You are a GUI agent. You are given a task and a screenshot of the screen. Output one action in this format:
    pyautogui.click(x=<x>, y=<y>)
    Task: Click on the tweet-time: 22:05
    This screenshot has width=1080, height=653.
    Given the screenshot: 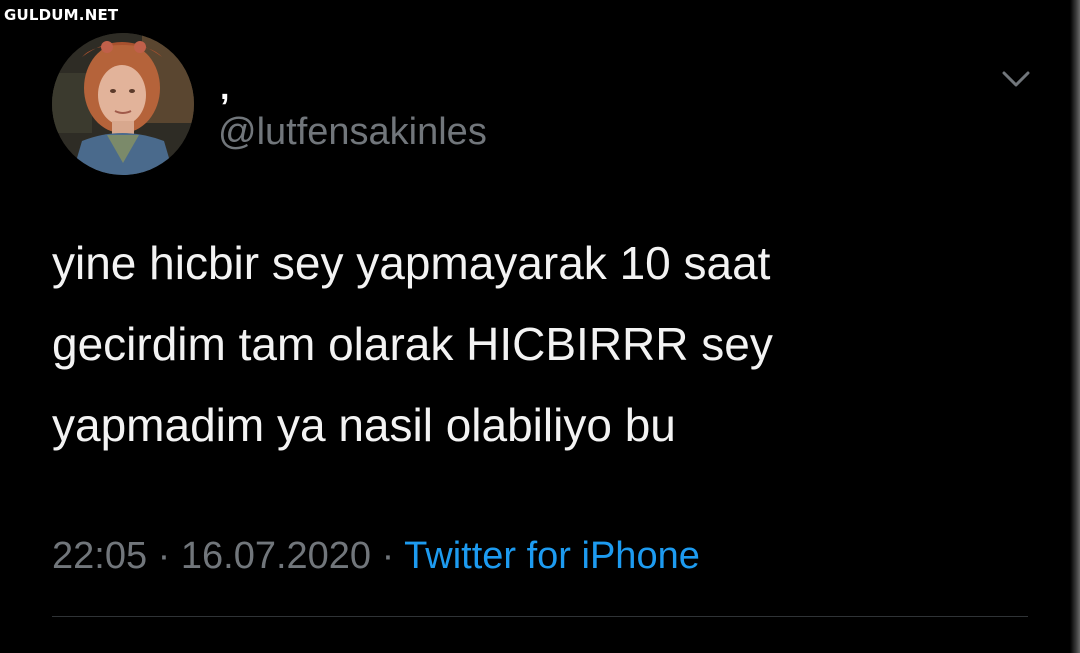 What is the action you would take?
    pyautogui.click(x=99, y=556)
    